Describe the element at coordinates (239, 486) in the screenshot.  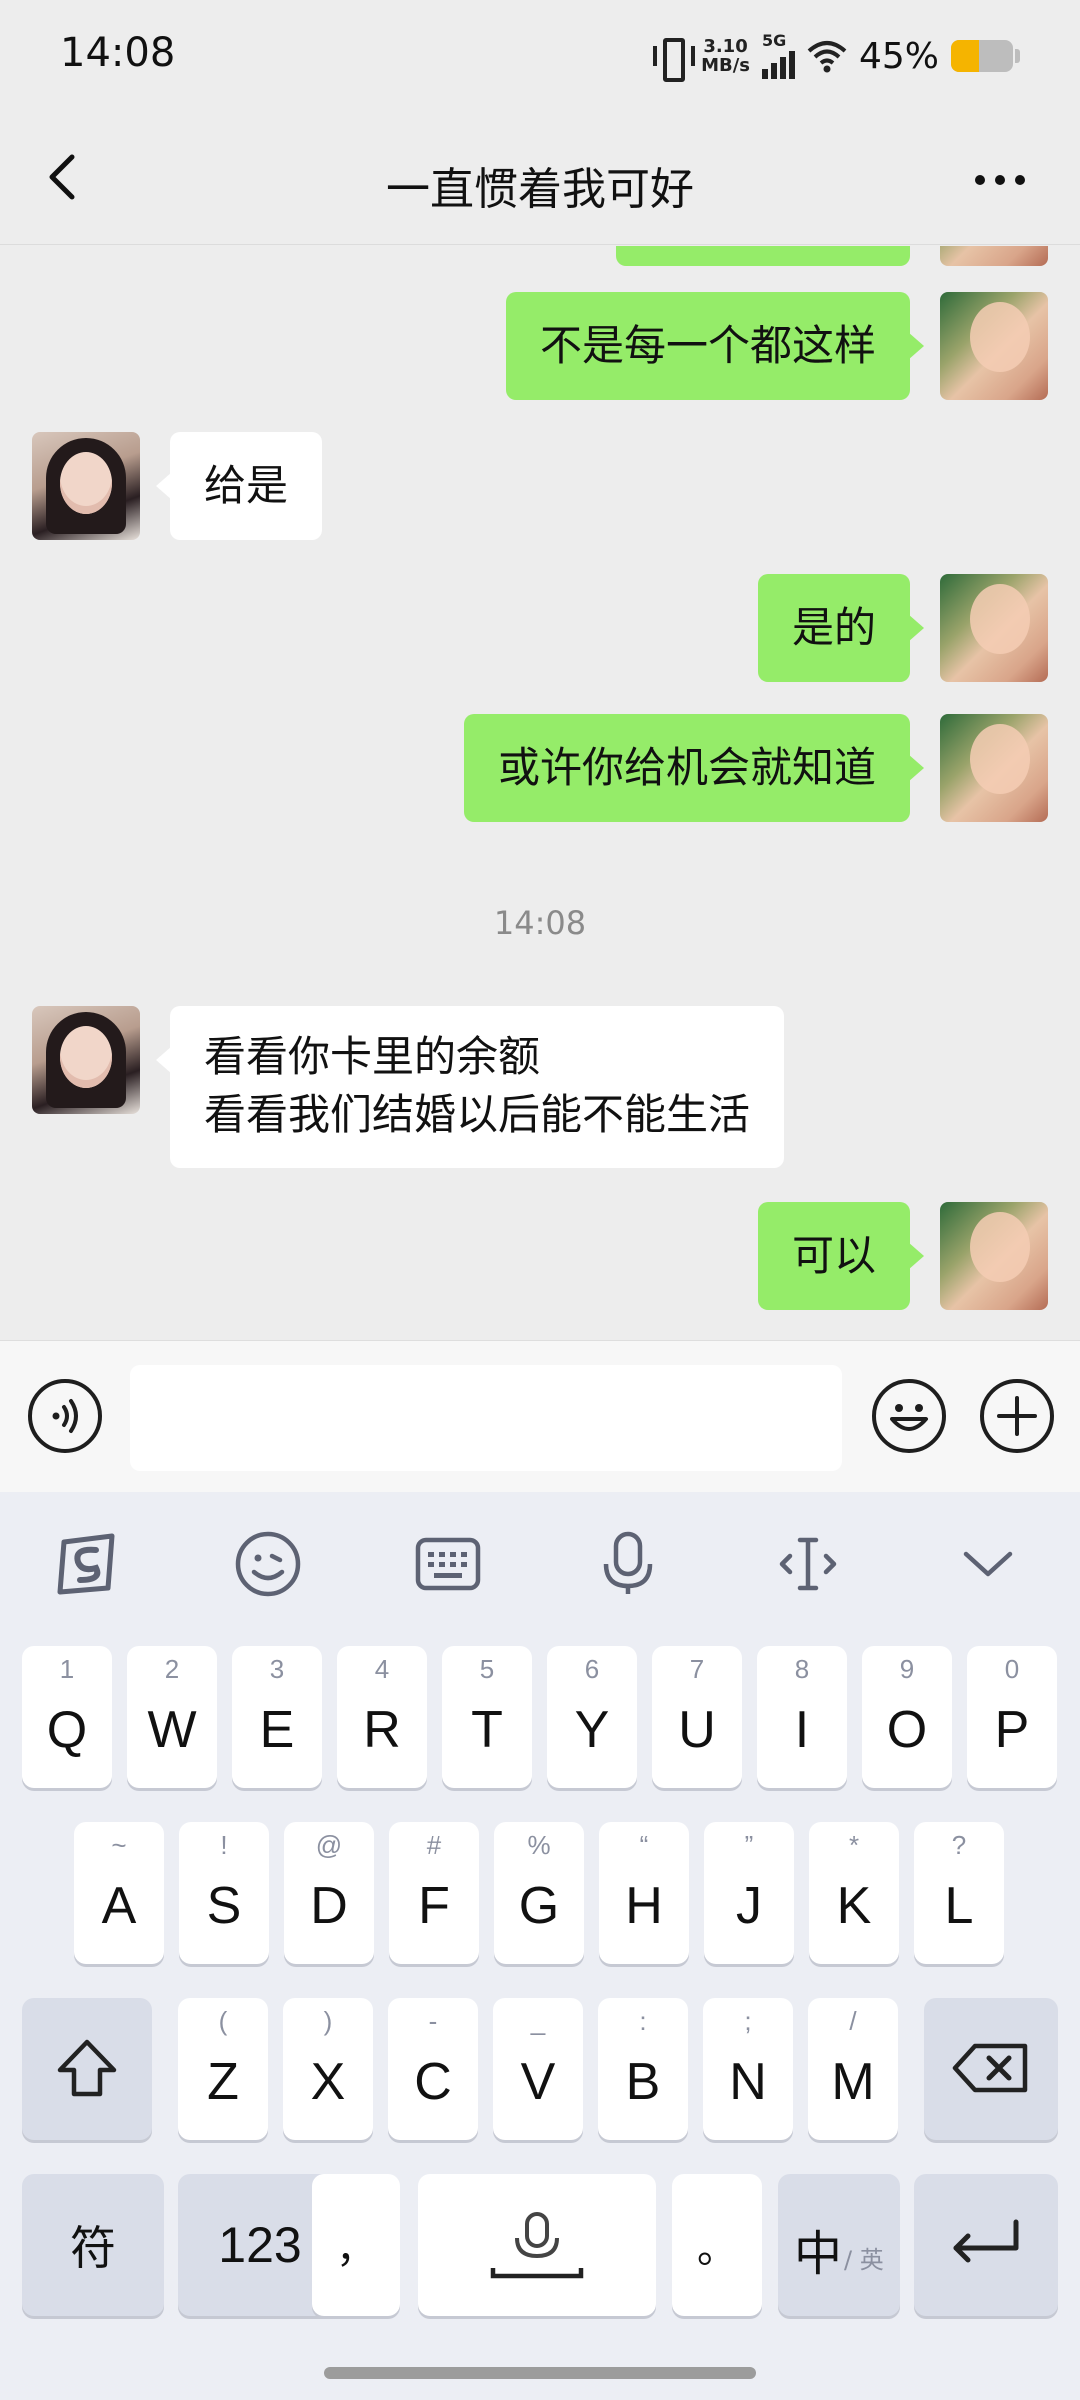
I see `message-bubble: 给是` at that location.